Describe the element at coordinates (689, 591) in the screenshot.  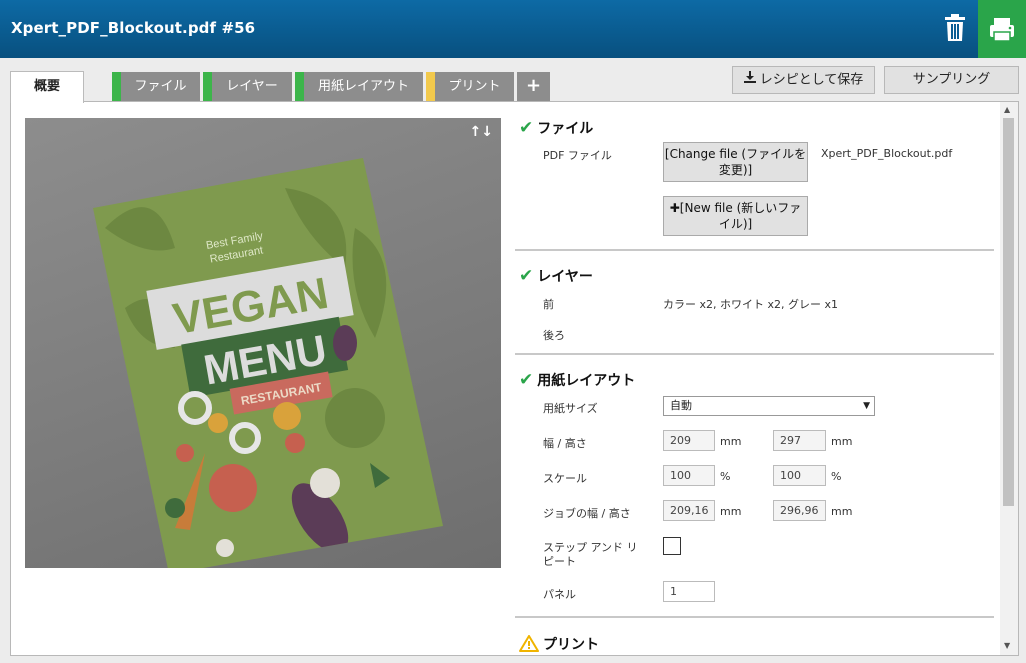
I see `panel-input: 1` at that location.